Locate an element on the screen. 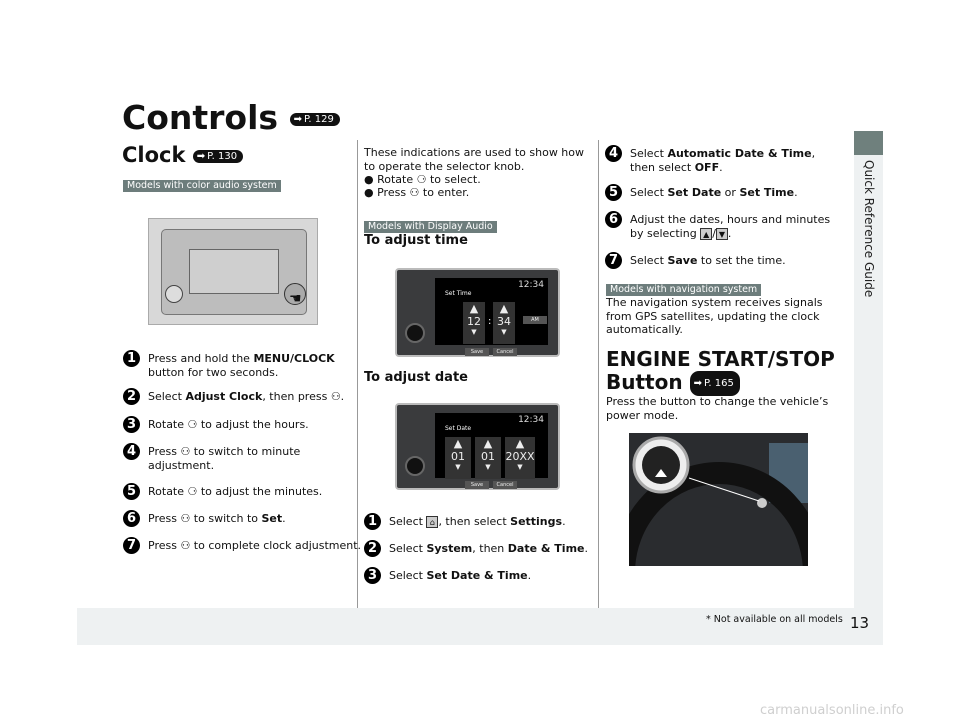 This screenshot has height=722, width=960. audio-unit-image: ☚ is located at coordinates (233, 271).